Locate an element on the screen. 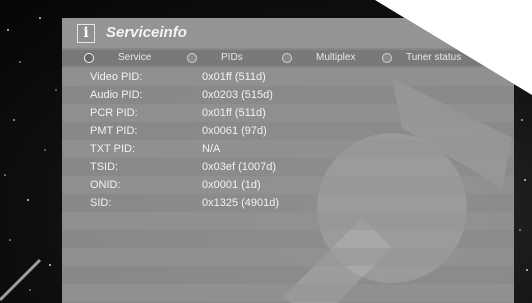 This screenshot has width=532, height=303. info-key: PCR PID: is located at coordinates (114, 113).